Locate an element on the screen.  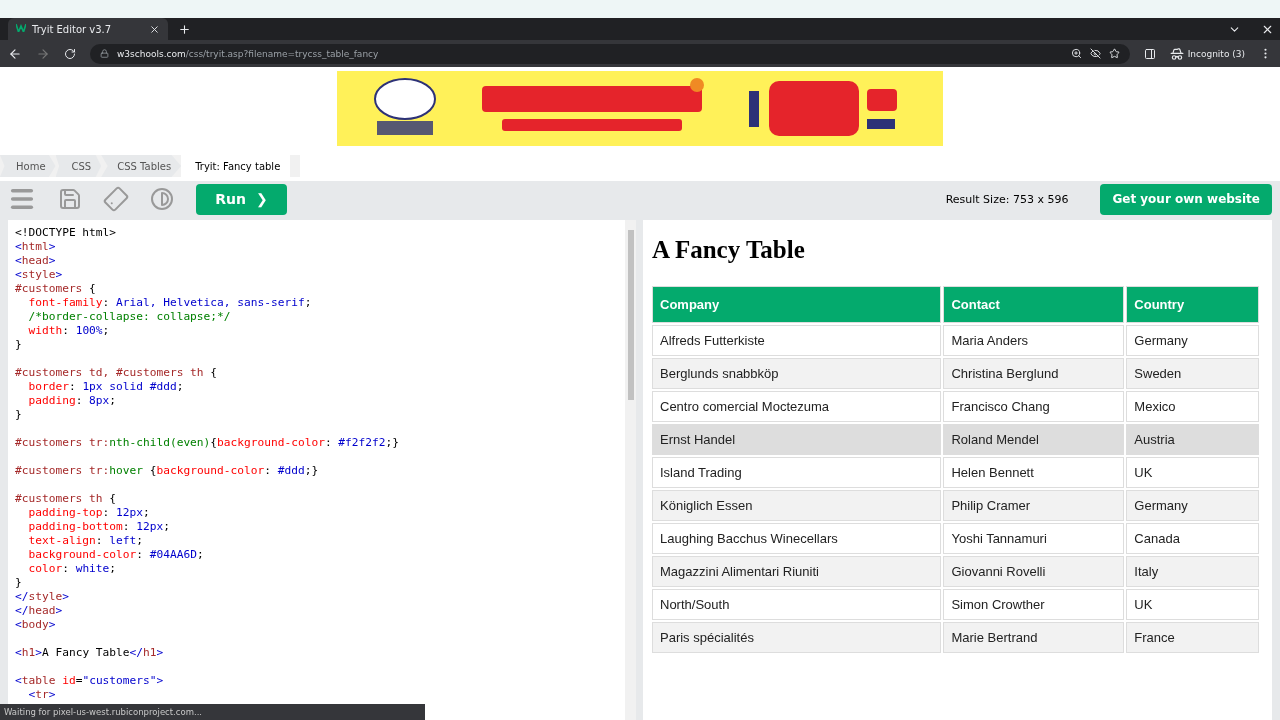
column-header: Company is located at coordinates (797, 304).